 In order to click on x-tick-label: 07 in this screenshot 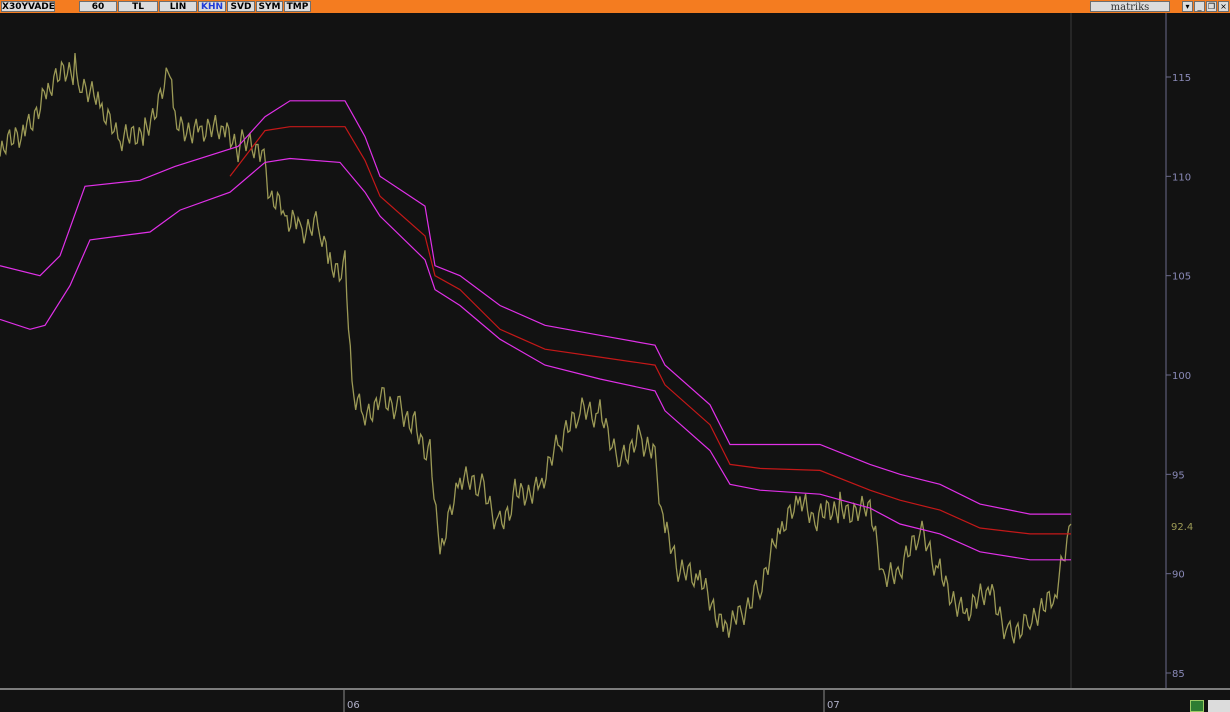, I will do `click(833, 705)`.